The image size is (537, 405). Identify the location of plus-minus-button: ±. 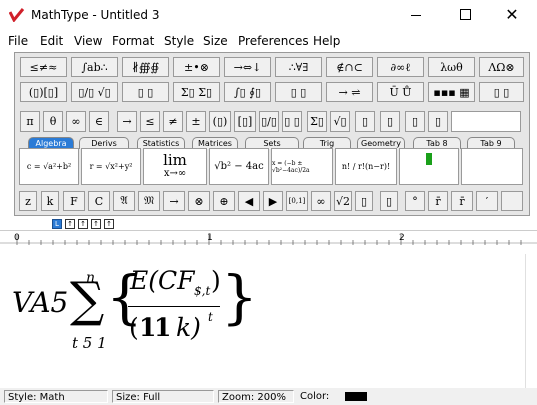
(196, 121).